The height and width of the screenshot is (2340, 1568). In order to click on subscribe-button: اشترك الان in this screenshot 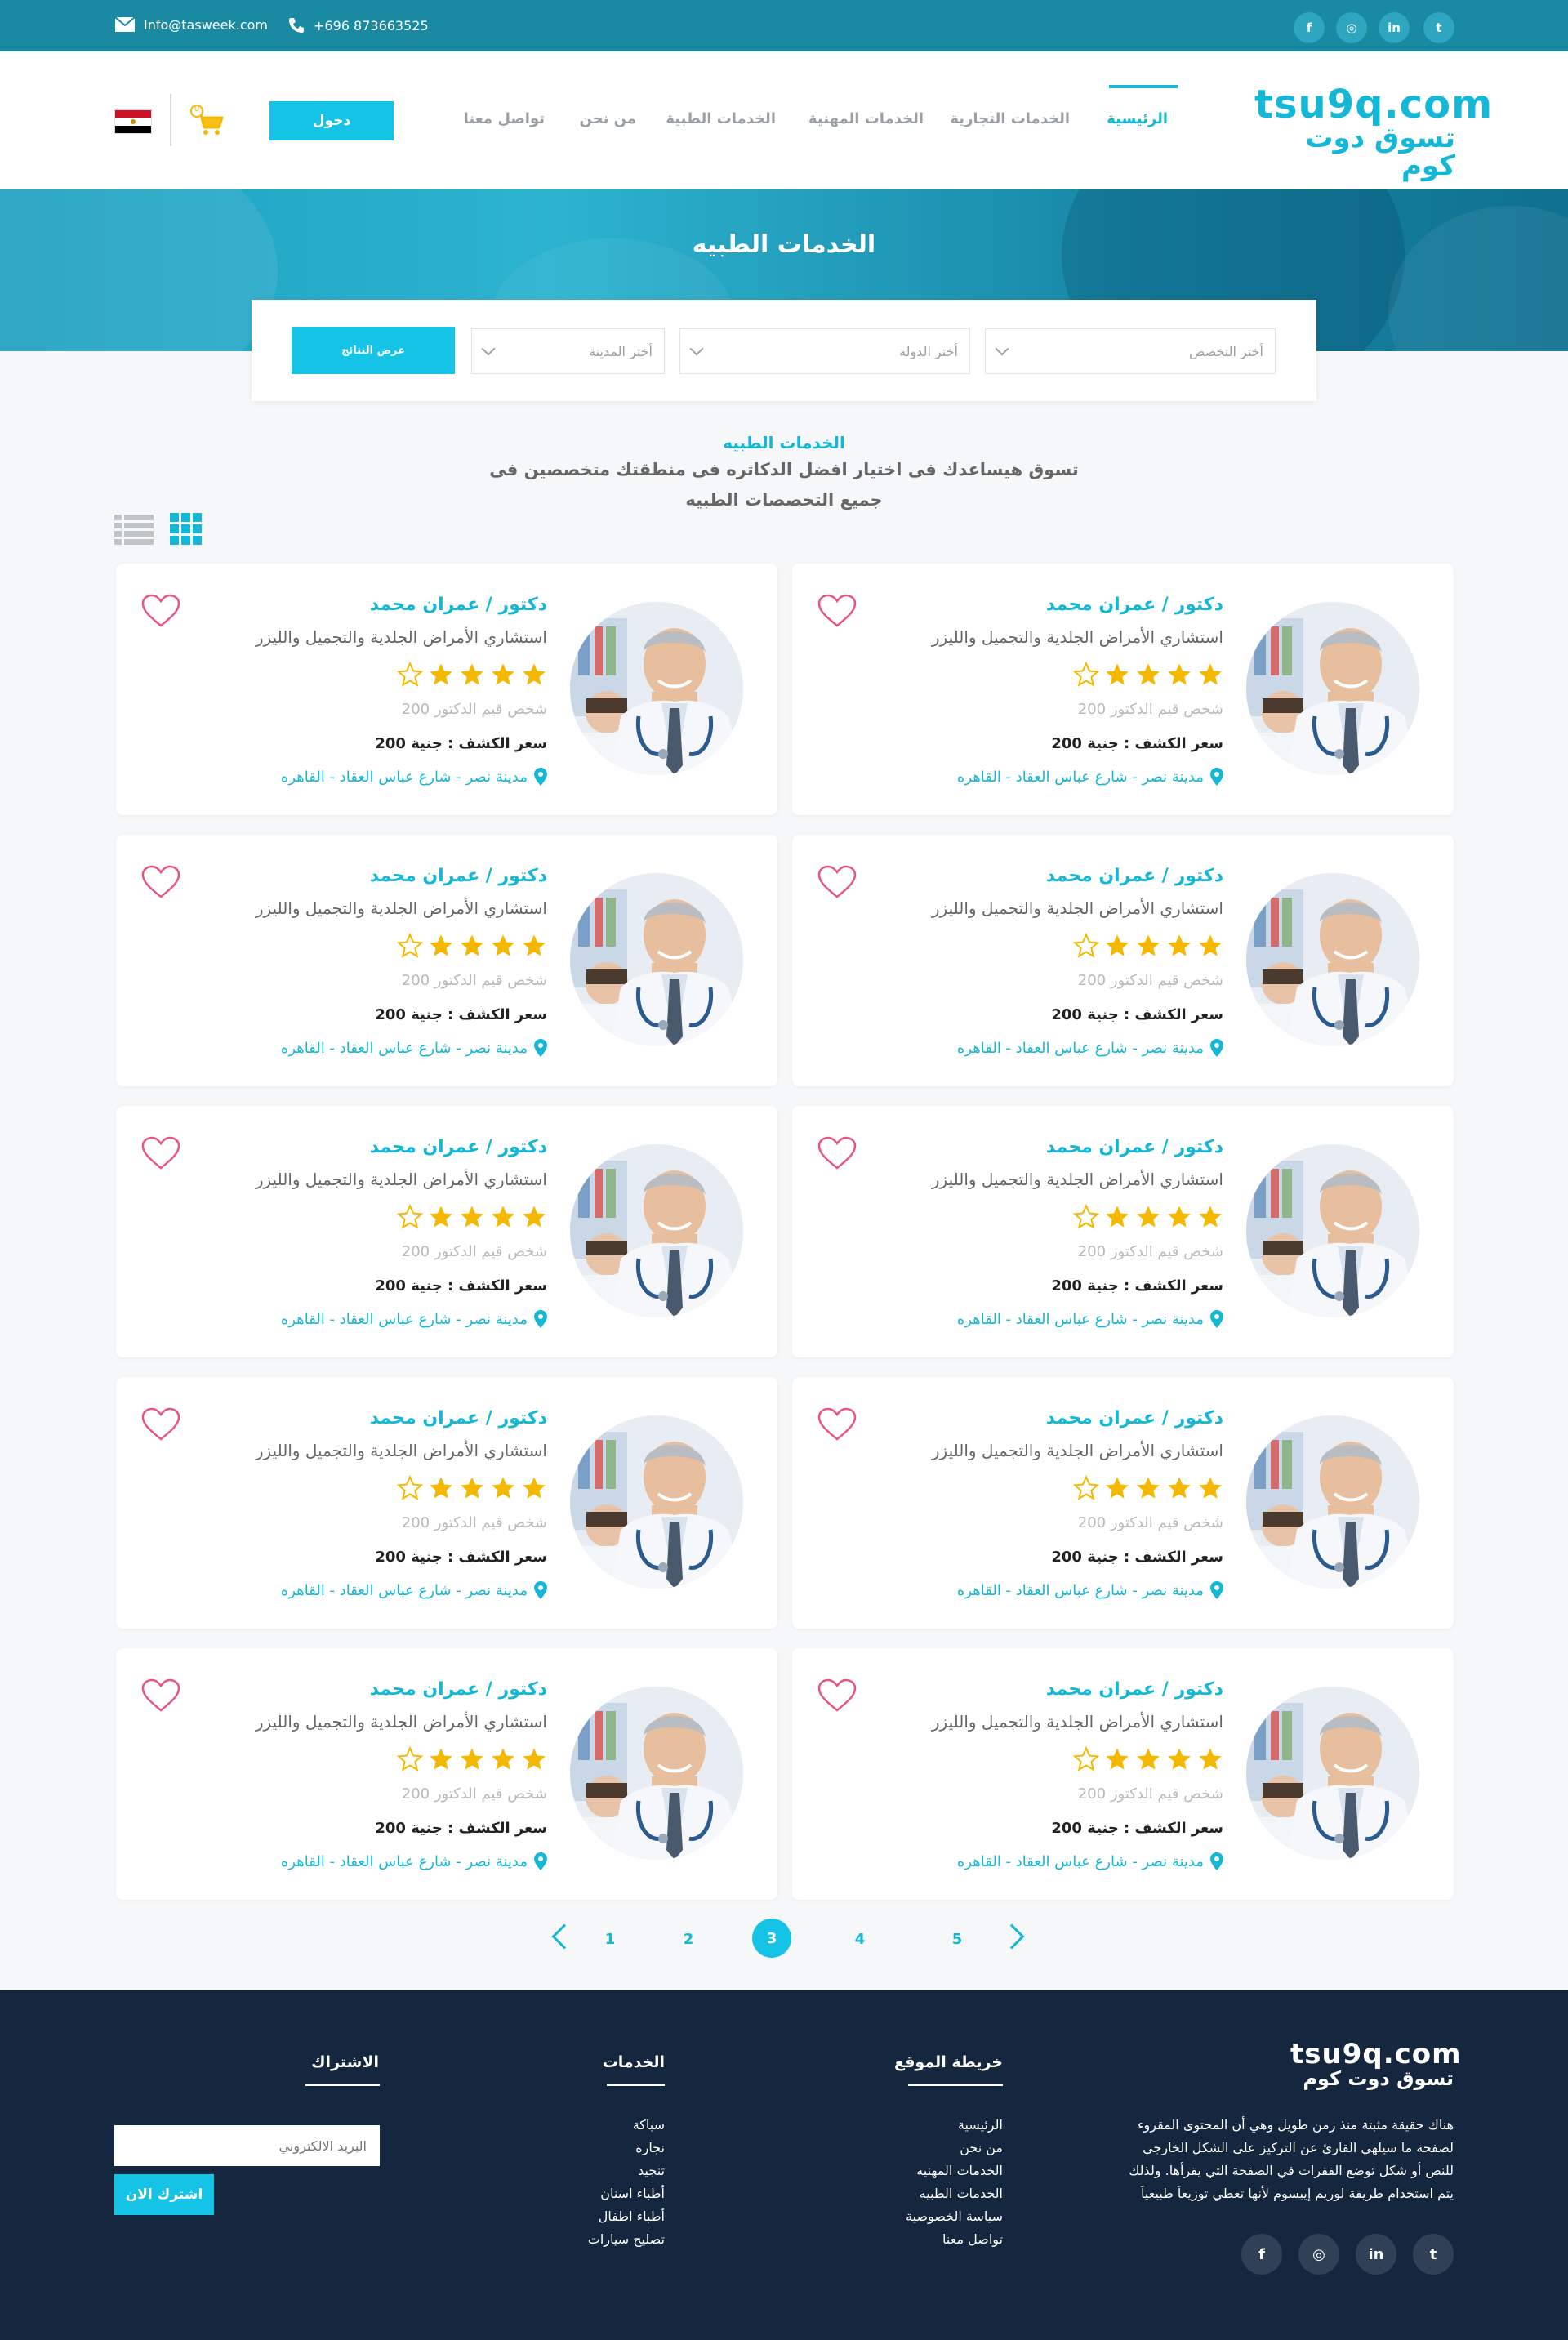, I will do `click(164, 2194)`.